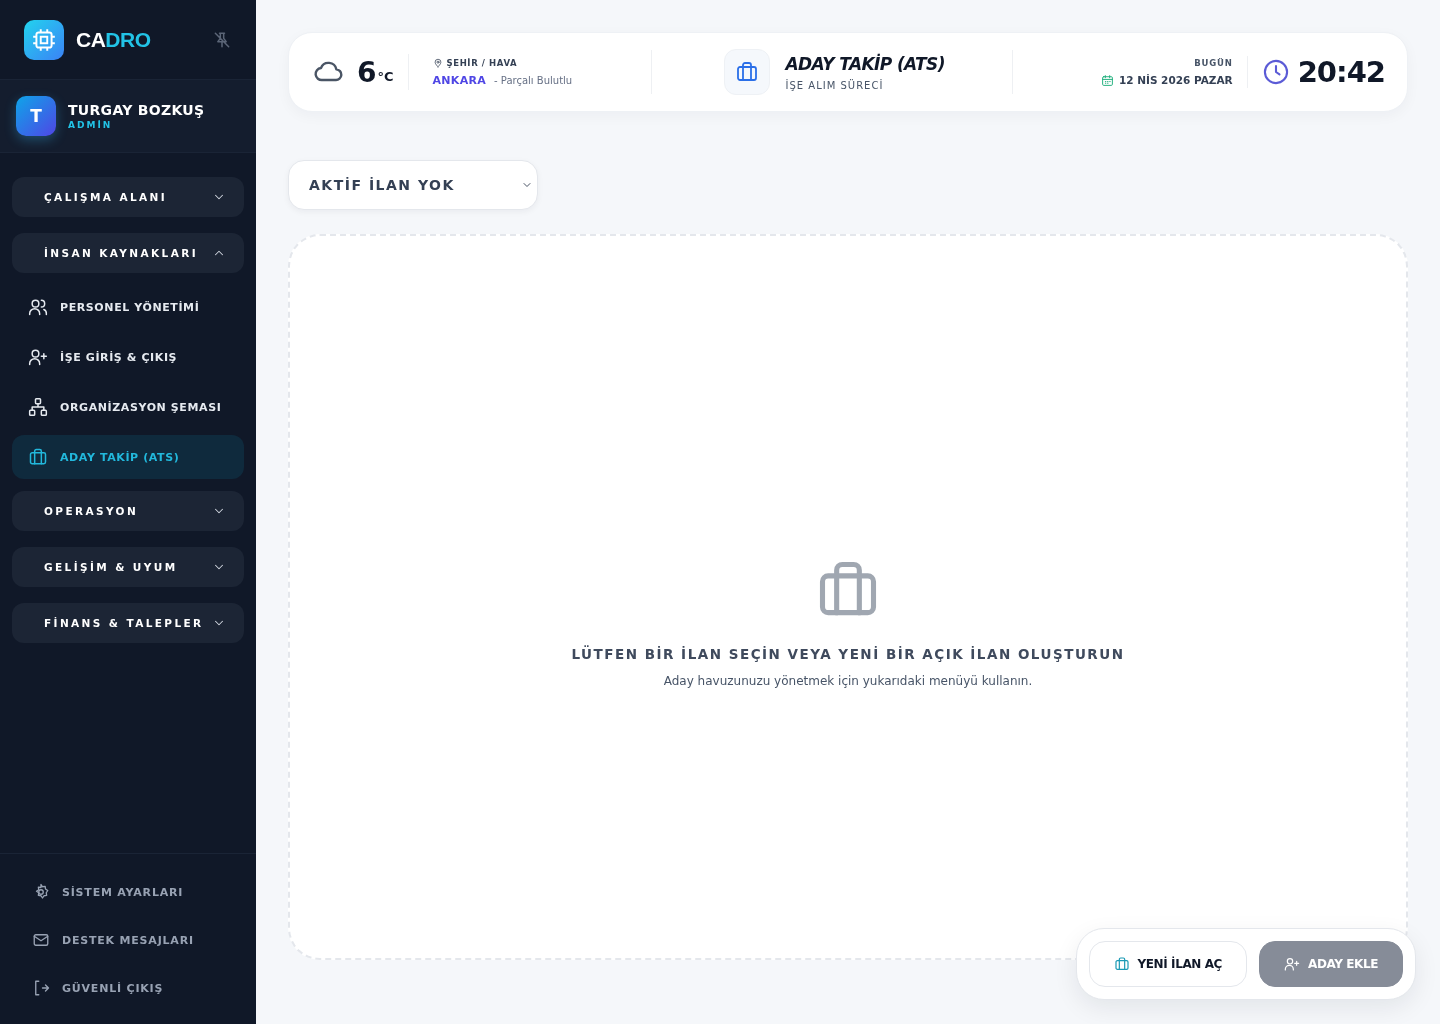 This screenshot has width=1440, height=1024. I want to click on nav-group: ÇALIŞMA ALANI, so click(128, 197).